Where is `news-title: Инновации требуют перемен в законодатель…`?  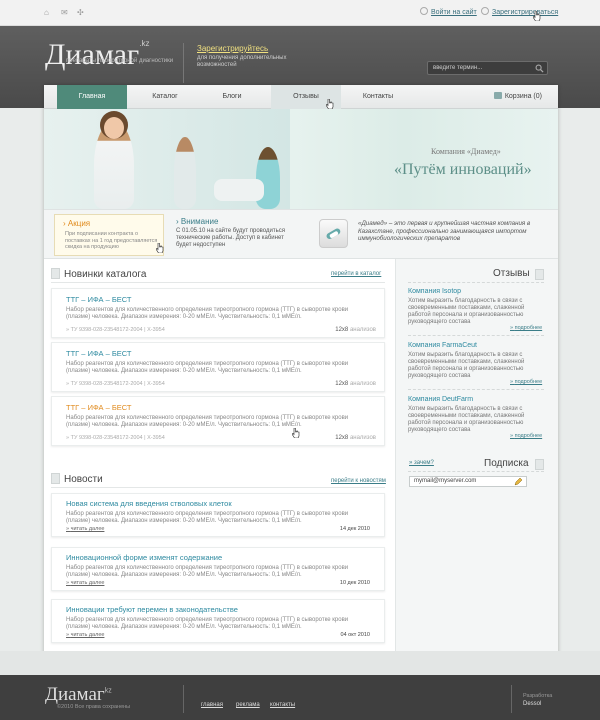
news-title: Инновации требуют перемен в законодатель… is located at coordinates (152, 609).